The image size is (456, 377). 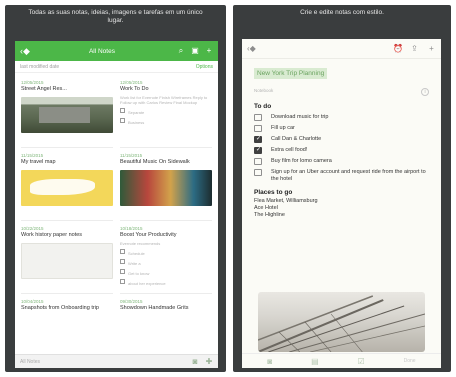 I want to click on notes-bottom-bar: All Notes ◙ ✚, so click(x=116, y=361).